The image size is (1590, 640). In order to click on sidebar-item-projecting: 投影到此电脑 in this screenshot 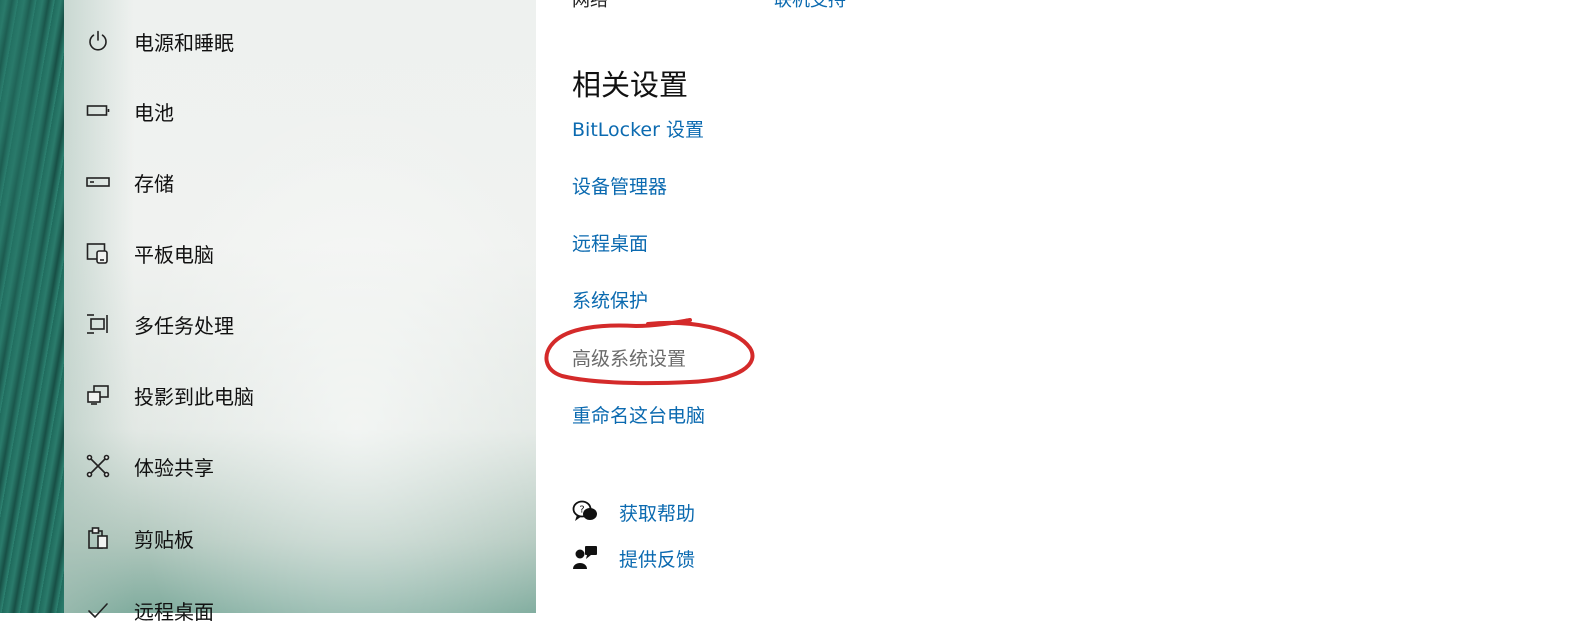, I will do `click(300, 395)`.